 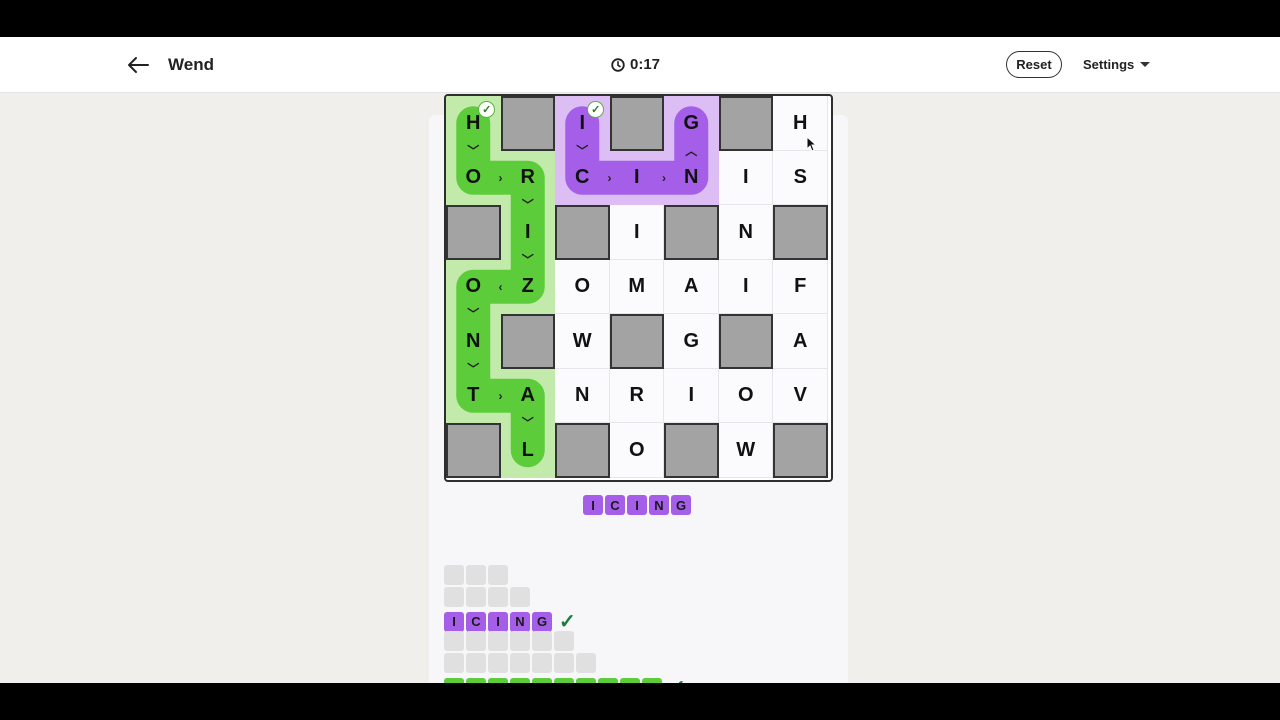 I want to click on word-slot-tile: N, so click(x=520, y=621).